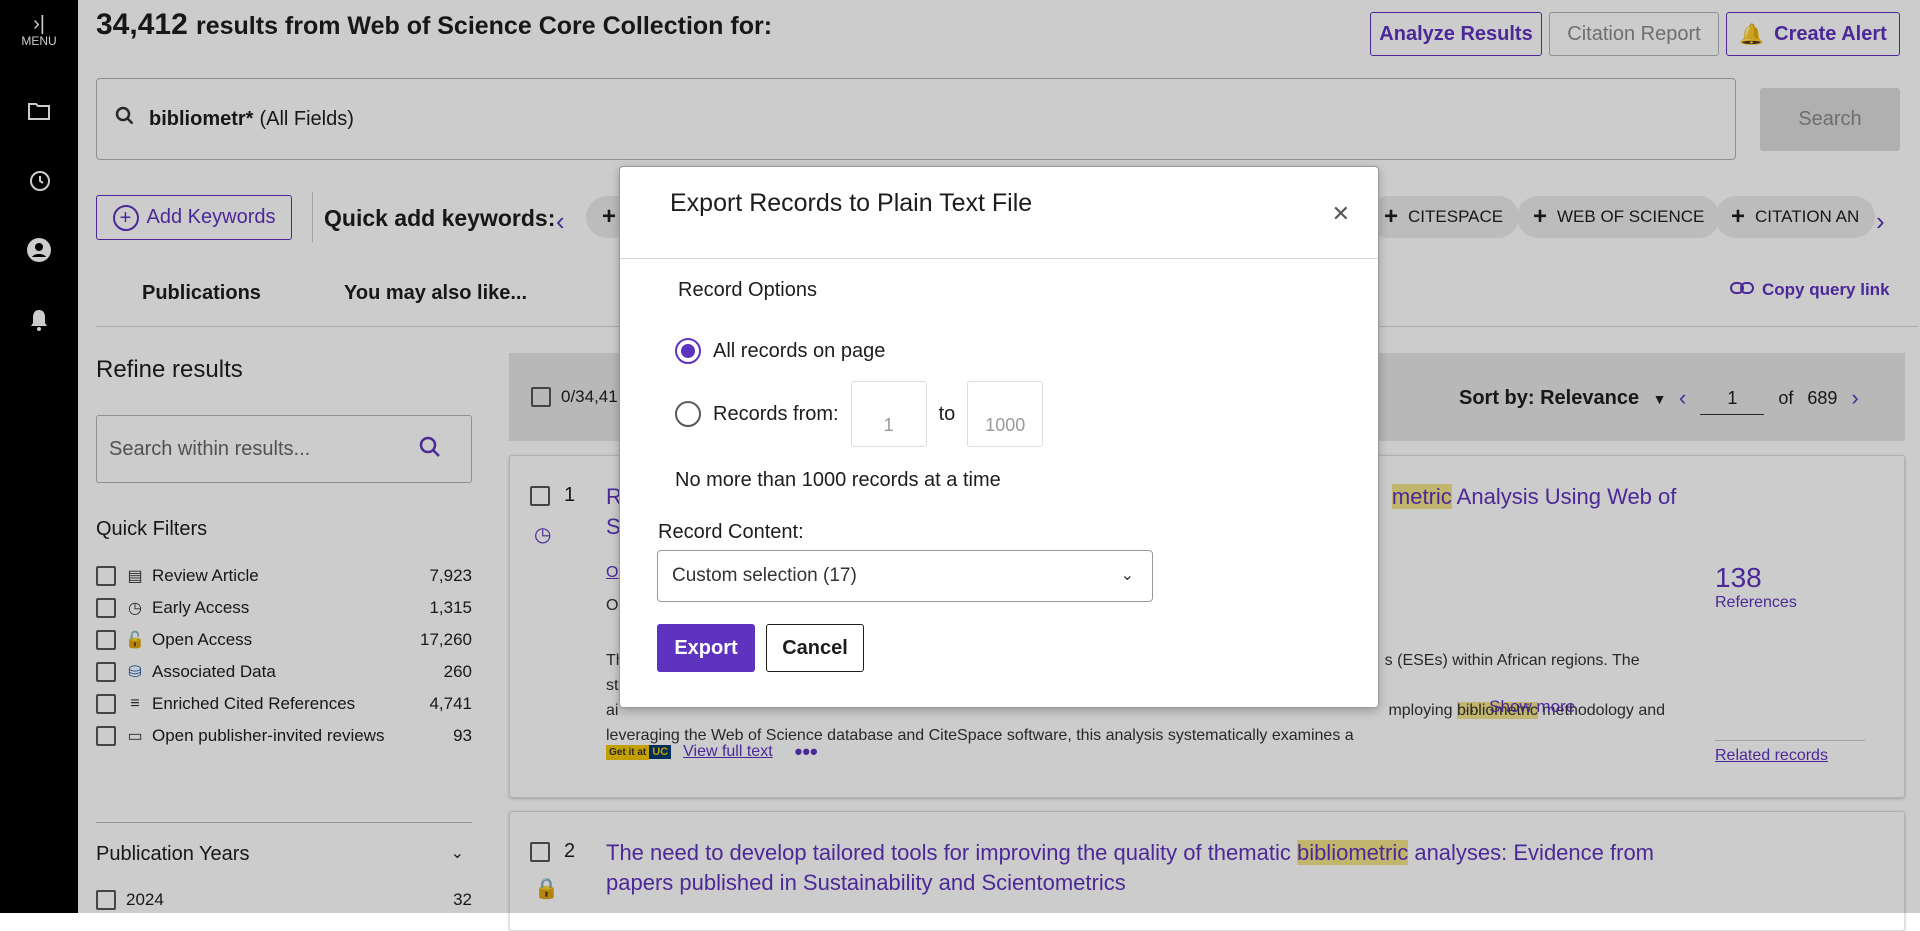  Describe the element at coordinates (1127, 575) in the screenshot. I see `chevron-down-icon: ⌄` at that location.